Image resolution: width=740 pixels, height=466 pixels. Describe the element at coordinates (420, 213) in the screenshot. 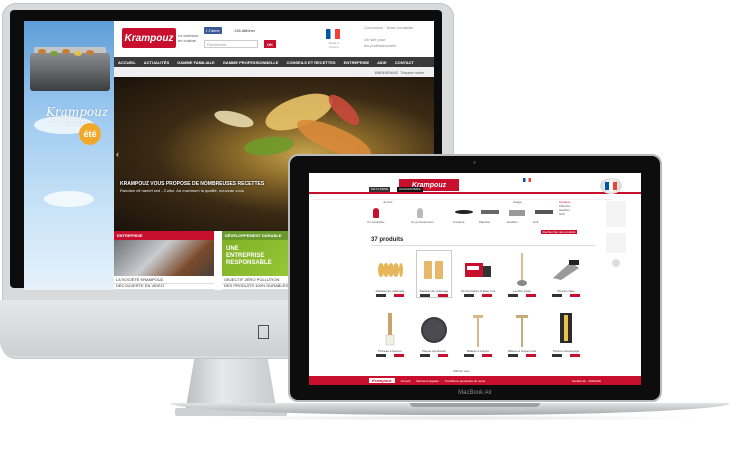

I see `person-grey-icon` at that location.